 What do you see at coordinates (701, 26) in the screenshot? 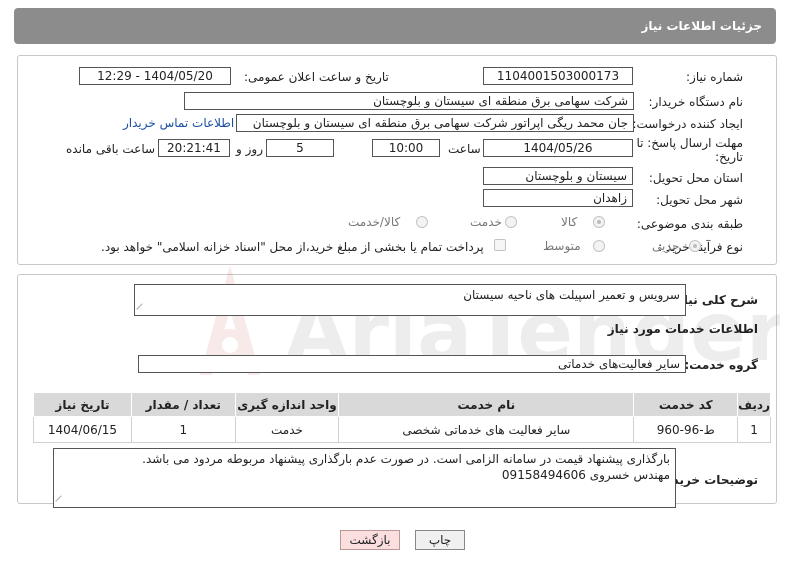
I see `page-title: جزئیات اطلاعات نیاز` at bounding box center [701, 26].